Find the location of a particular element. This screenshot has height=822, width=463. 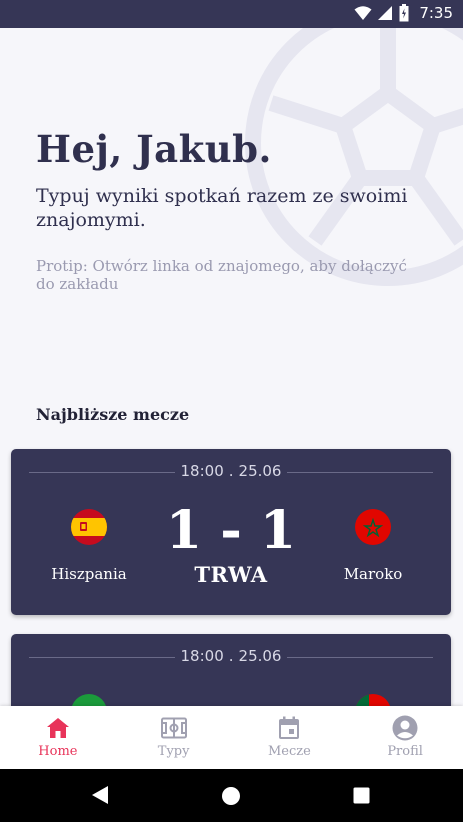

status-icons: 7:35 is located at coordinates (403, 13).